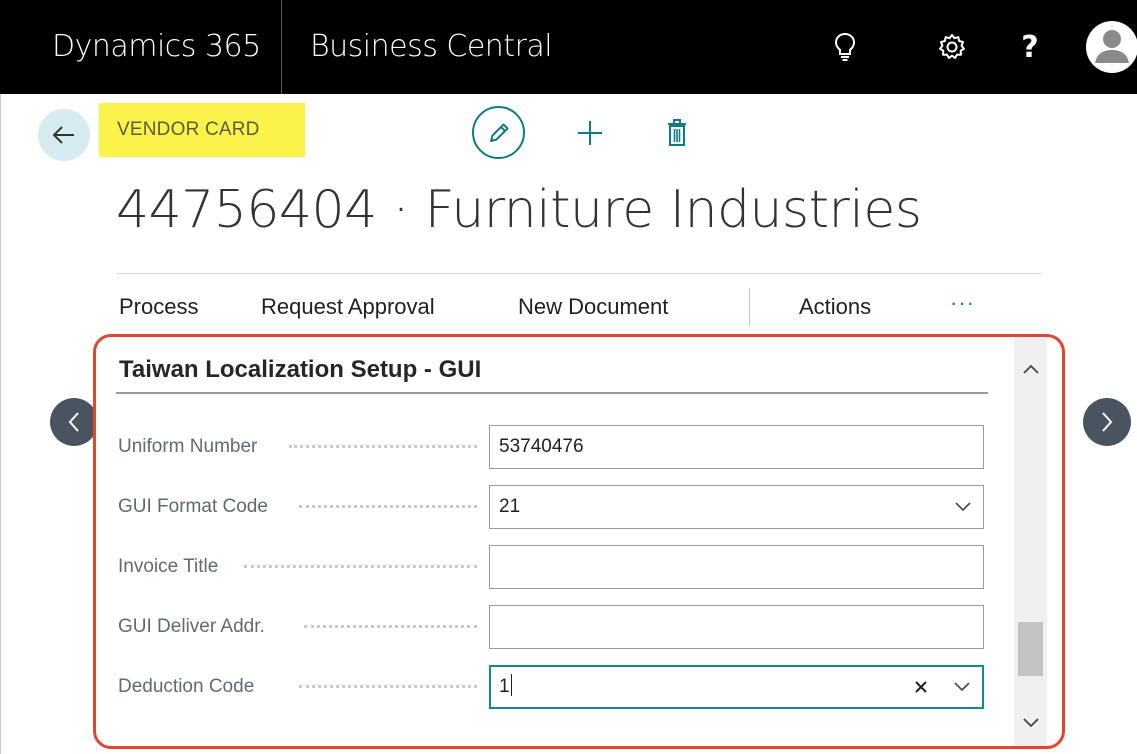 This screenshot has width=1137, height=754. I want to click on title-divider, so click(578, 273).